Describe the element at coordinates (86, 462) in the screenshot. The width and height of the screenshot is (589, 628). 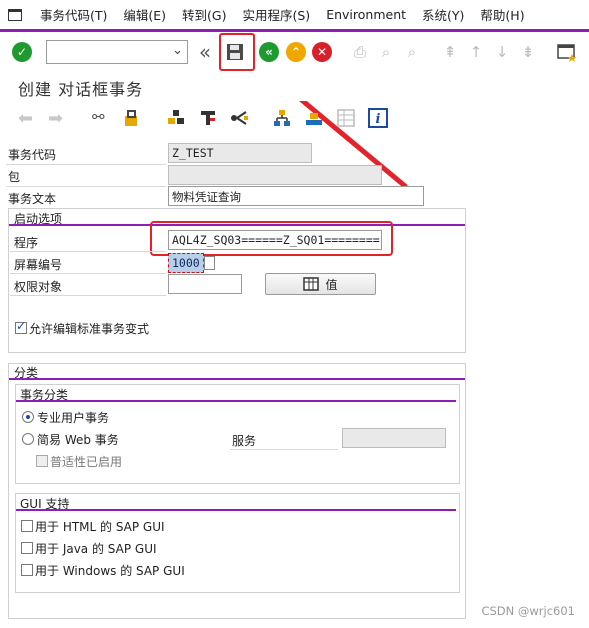
I see `pervasive-label: 普适性已启用` at that location.